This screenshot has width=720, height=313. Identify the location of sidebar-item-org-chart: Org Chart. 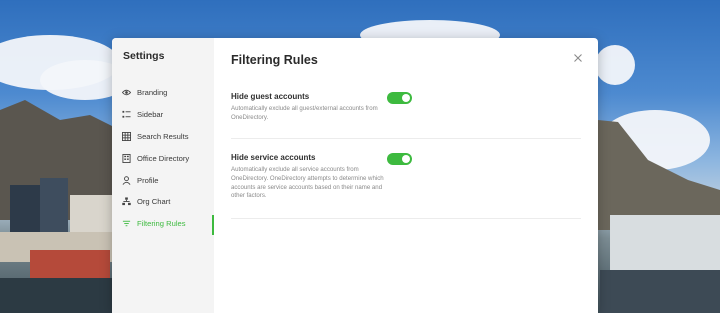
(163, 202).